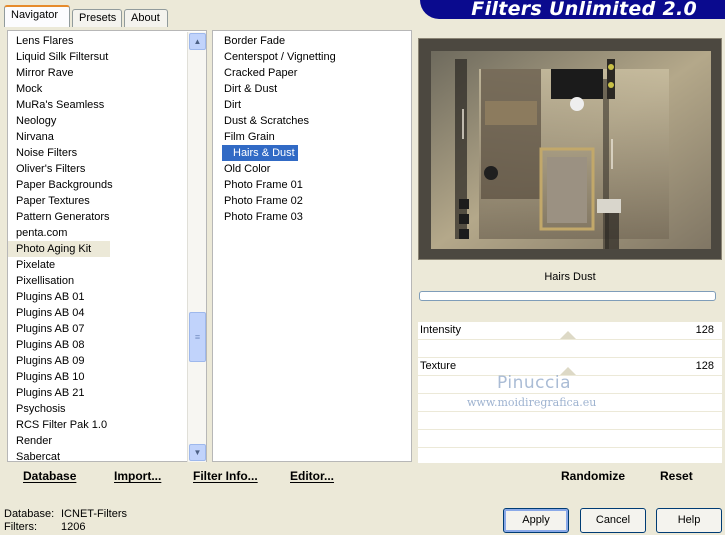 The height and width of the screenshot is (535, 725). What do you see at coordinates (197, 41) in the screenshot?
I see `scroll-up-icon: ▲` at bounding box center [197, 41].